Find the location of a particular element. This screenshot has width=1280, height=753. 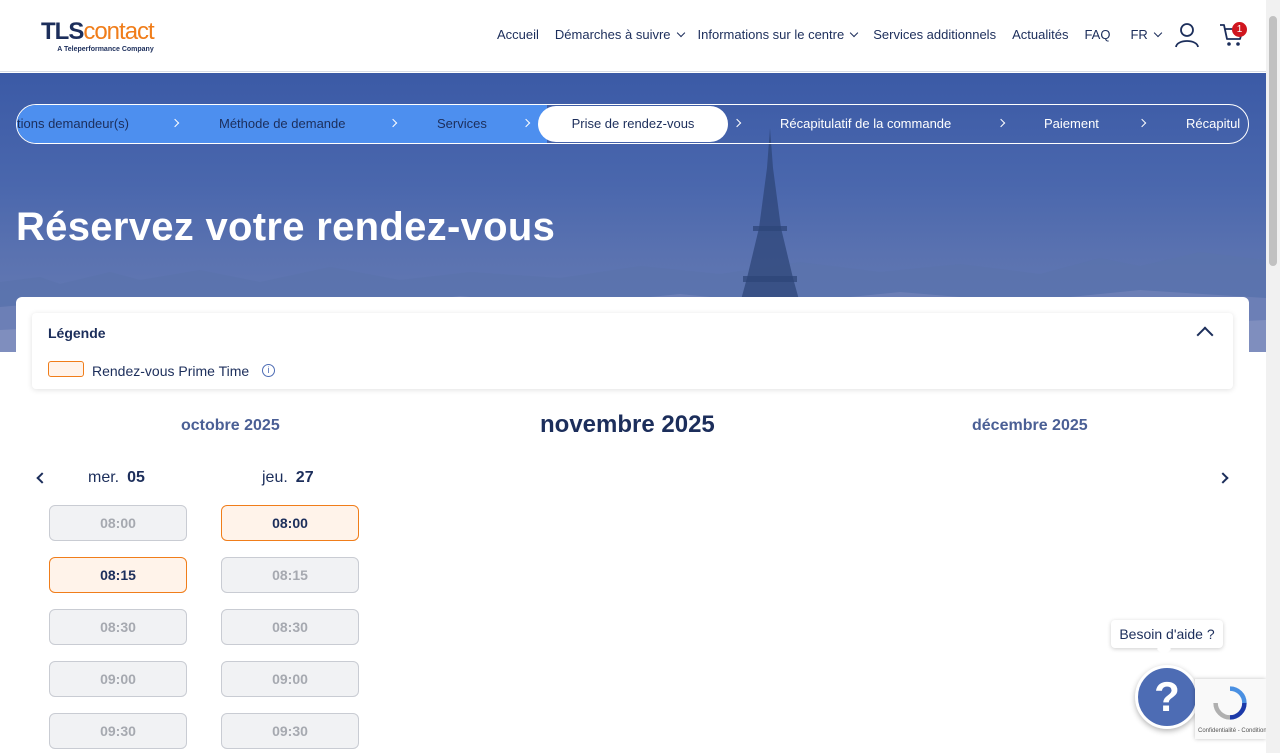

day-header: jeu. 27 is located at coordinates (288, 478).